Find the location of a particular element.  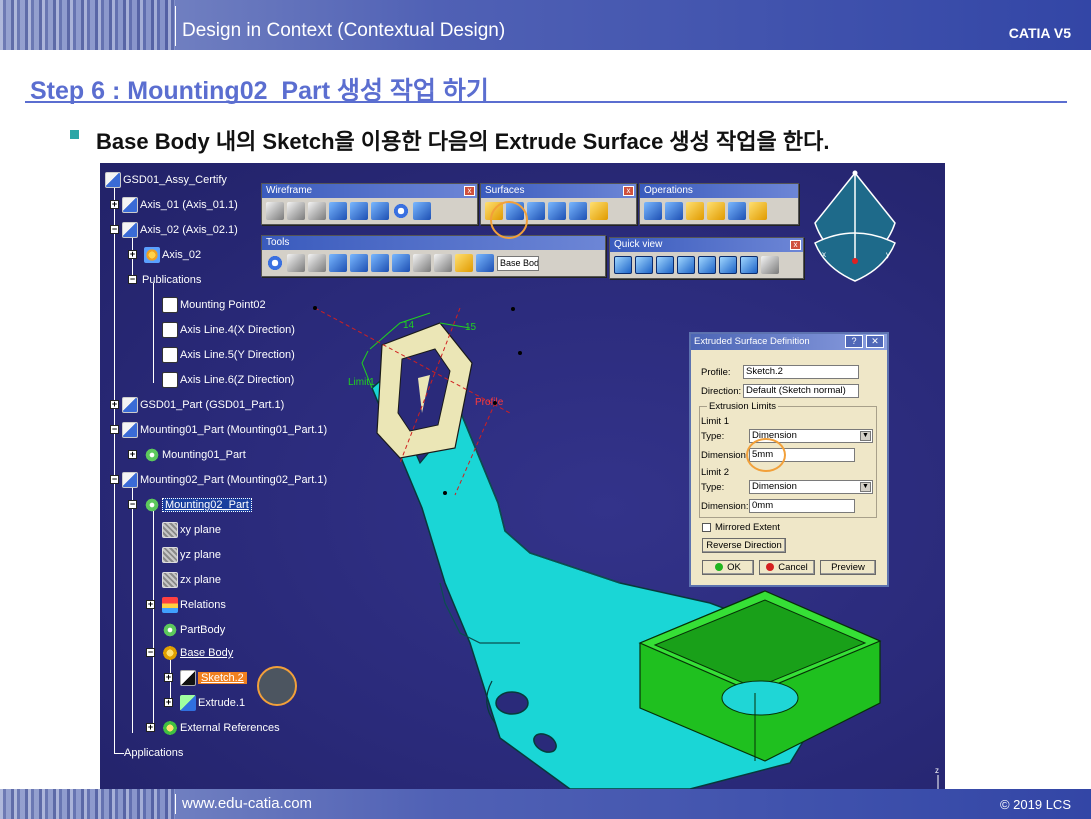

tree-node-relations: Relations is located at coordinates (194, 605).